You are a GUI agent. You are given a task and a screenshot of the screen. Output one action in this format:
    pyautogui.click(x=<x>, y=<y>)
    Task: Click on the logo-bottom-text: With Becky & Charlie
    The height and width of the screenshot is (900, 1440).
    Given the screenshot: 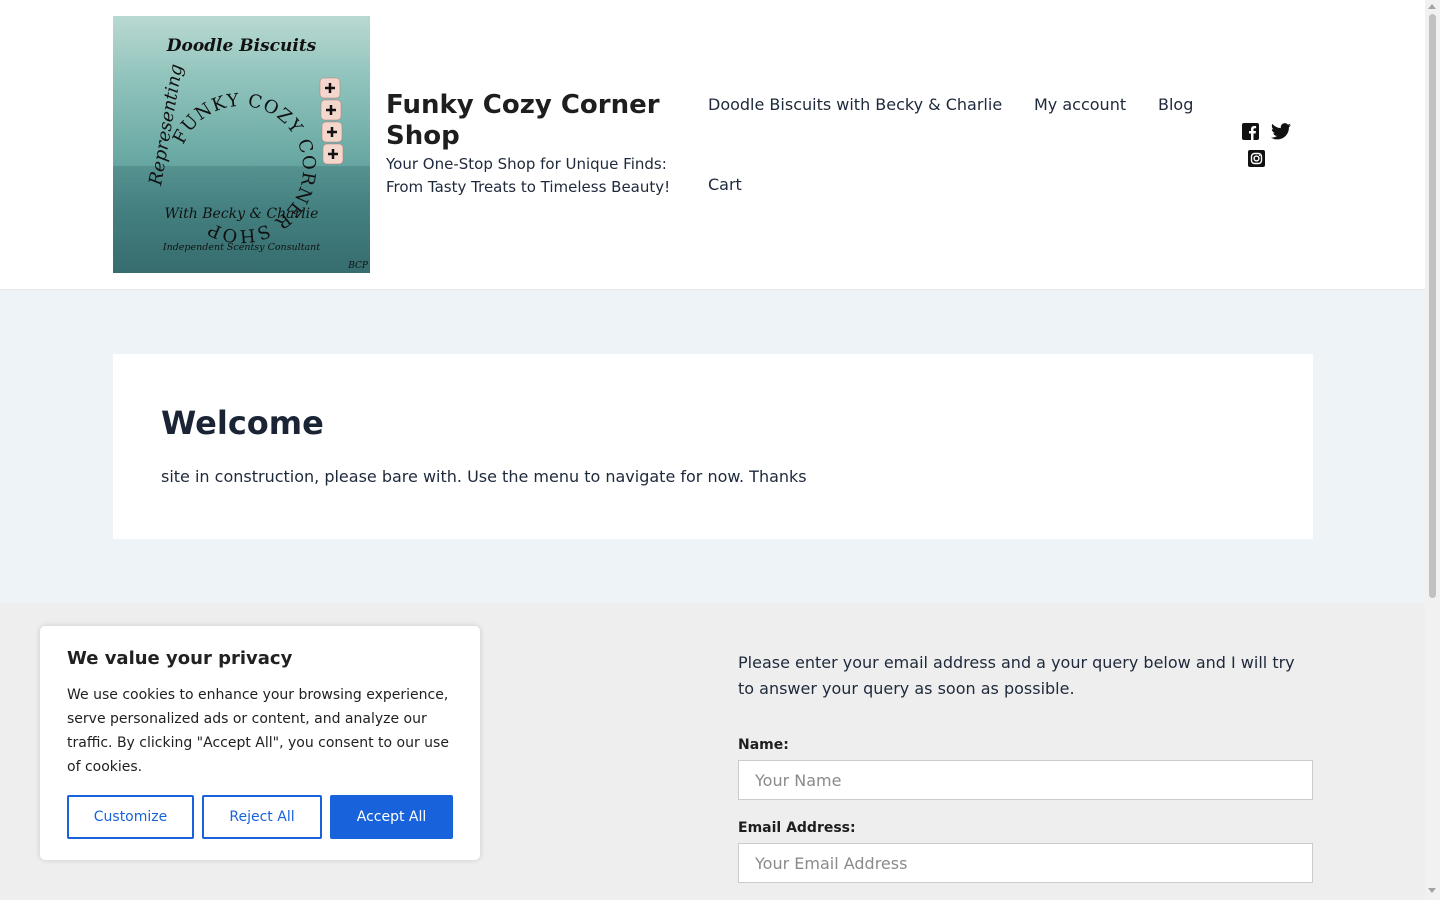 What is the action you would take?
    pyautogui.click(x=241, y=214)
    